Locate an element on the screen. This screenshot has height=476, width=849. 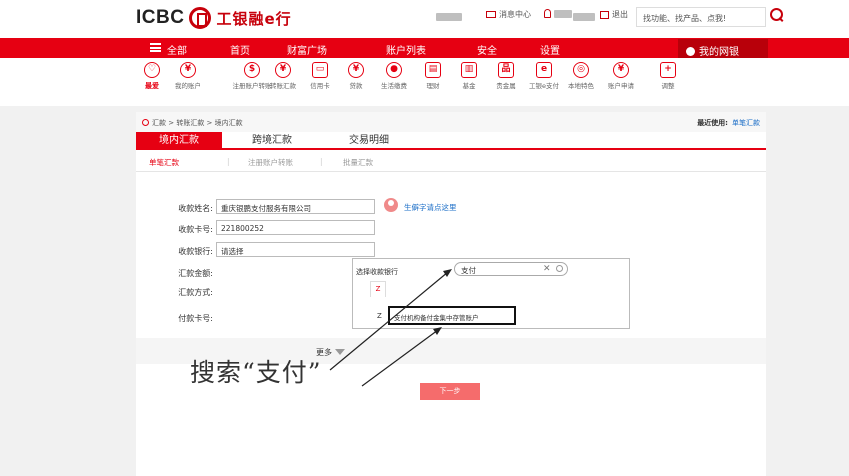
annotation-arrows is located at coordinates (390, 328).